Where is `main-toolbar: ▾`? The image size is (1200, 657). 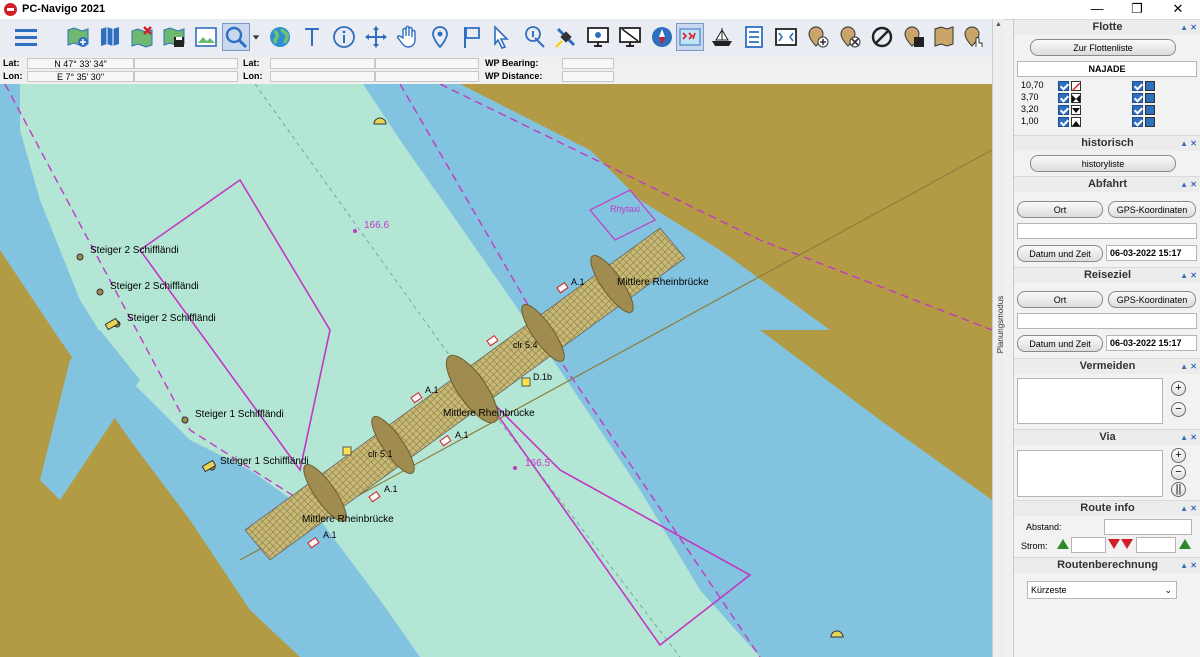
main-toolbar: ▾ is located at coordinates (501, 38).